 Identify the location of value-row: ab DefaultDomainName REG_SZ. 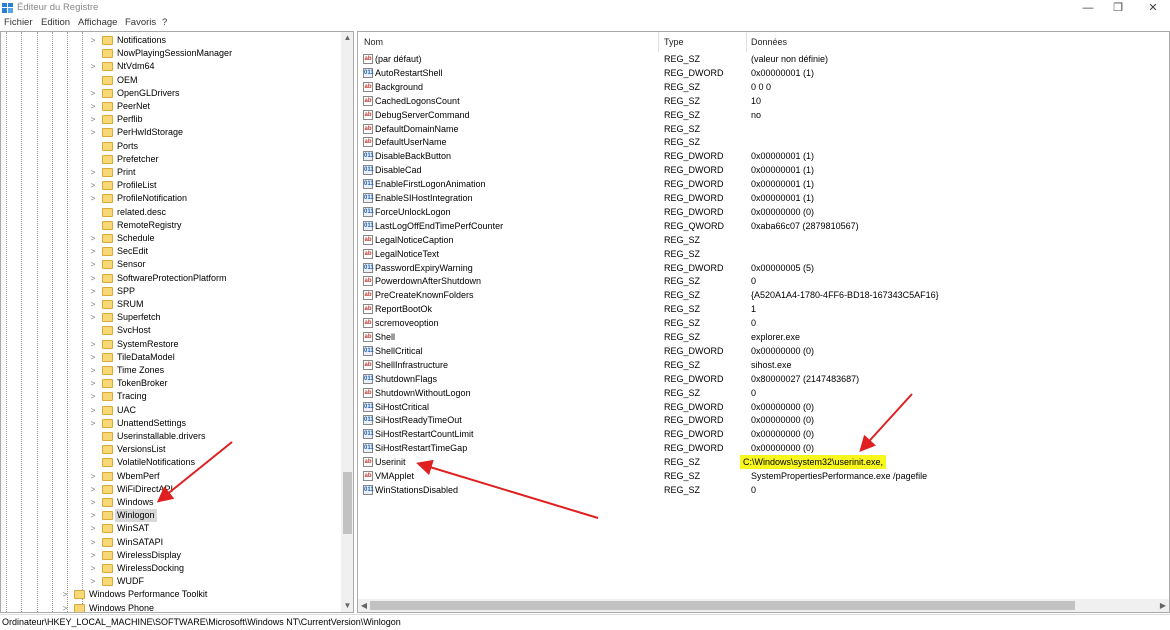
(763, 129).